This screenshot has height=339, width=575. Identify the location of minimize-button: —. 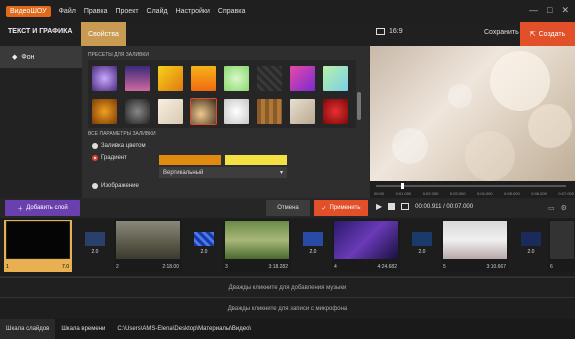
(533, 10).